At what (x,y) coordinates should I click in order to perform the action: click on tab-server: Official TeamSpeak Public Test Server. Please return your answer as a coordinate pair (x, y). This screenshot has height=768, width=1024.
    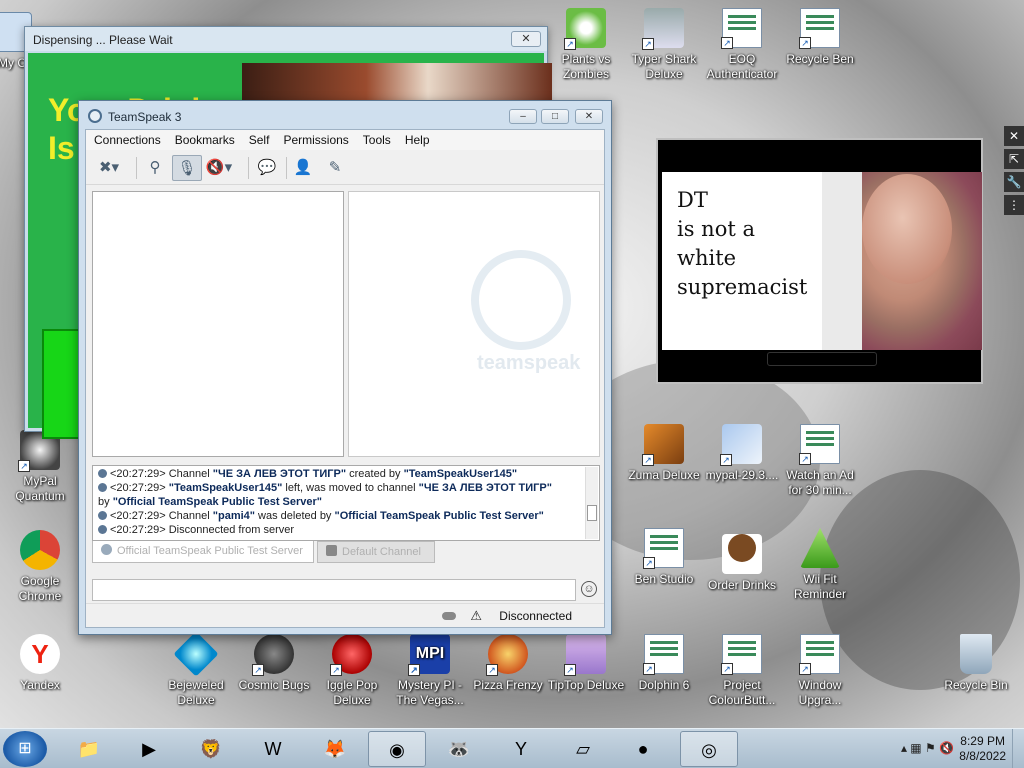
    Looking at the image, I should click on (203, 552).